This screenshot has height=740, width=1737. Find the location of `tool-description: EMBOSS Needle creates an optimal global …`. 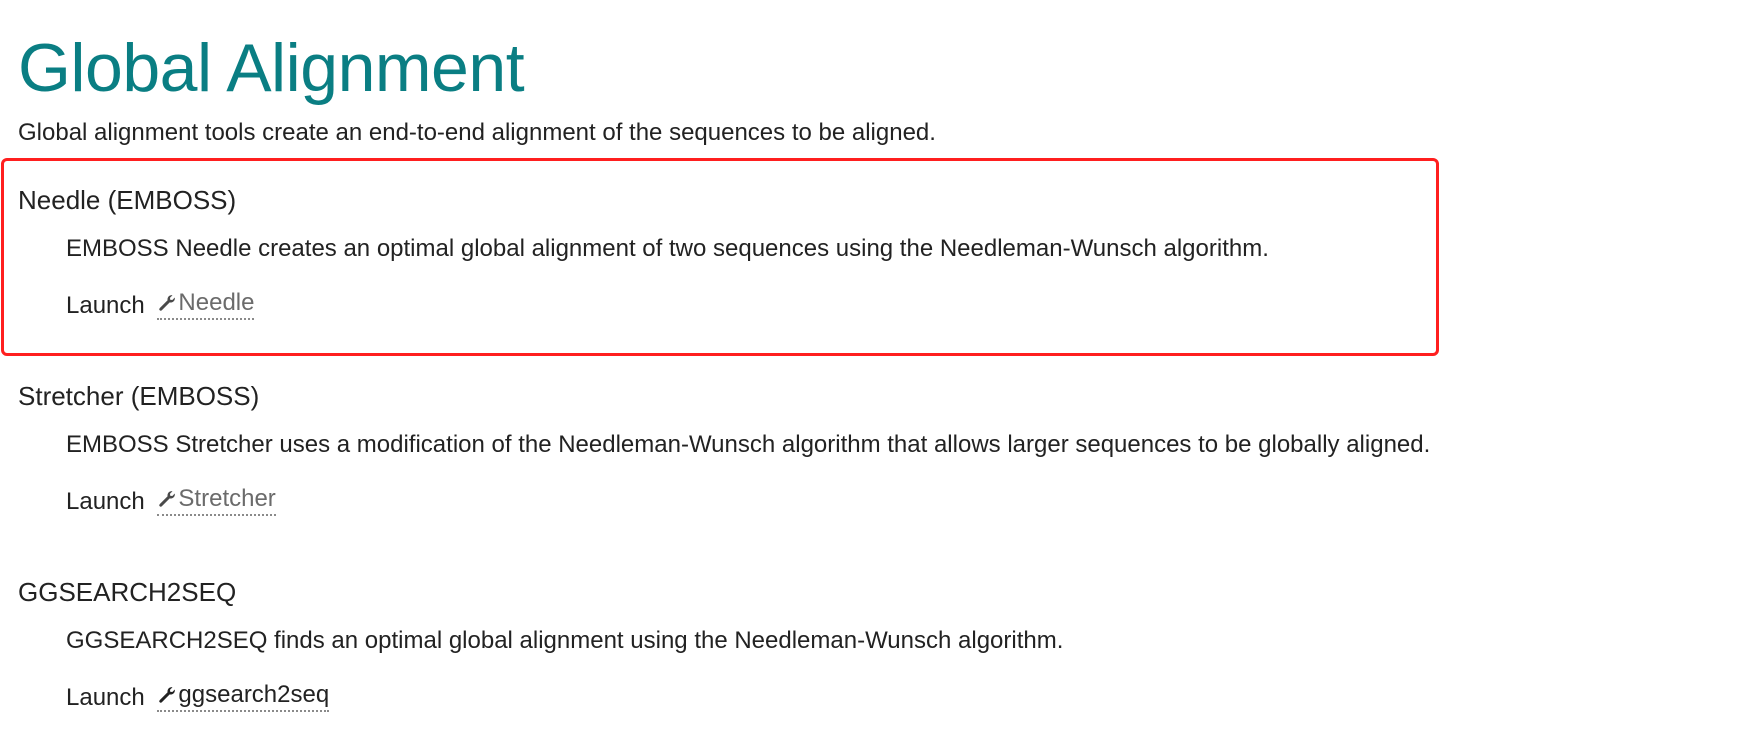

tool-description: EMBOSS Needle creates an optimal global … is located at coordinates (667, 248).